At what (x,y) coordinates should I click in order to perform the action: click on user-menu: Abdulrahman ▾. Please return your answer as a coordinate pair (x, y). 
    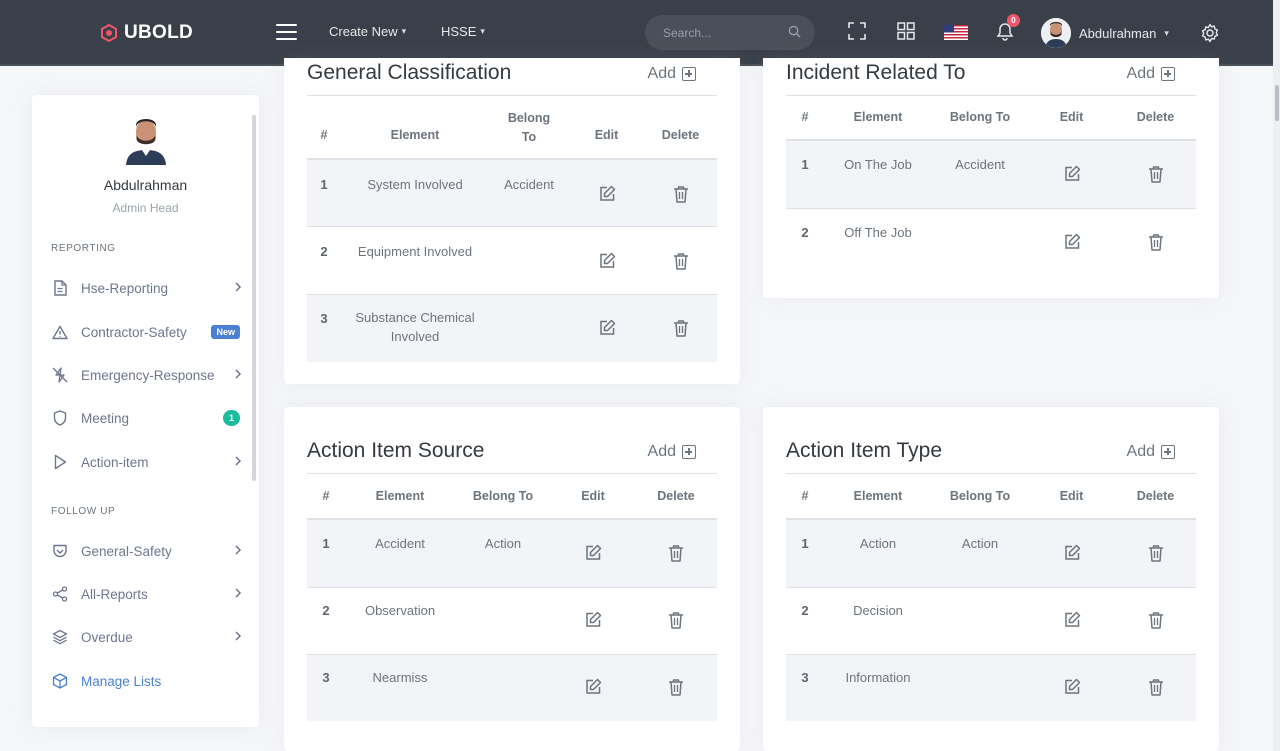
    Looking at the image, I should click on (1105, 33).